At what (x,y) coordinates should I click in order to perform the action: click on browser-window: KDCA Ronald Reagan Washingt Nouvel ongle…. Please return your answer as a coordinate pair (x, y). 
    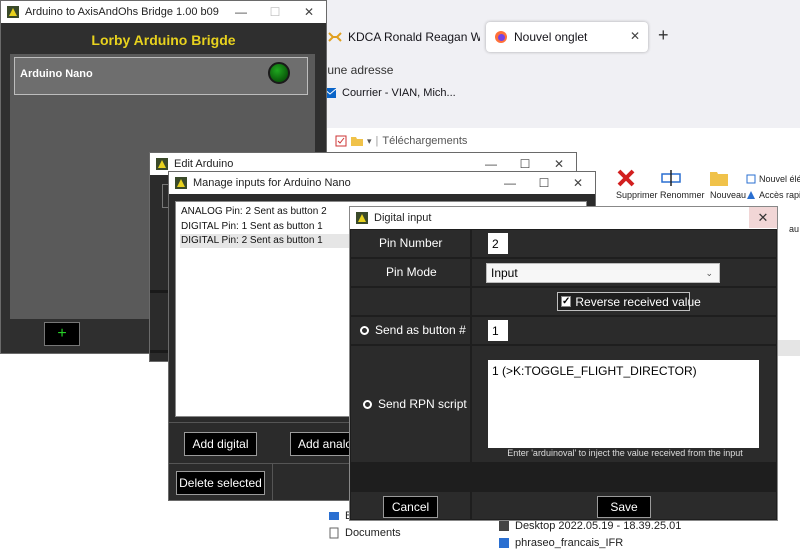
    Looking at the image, I should click on (555, 64).